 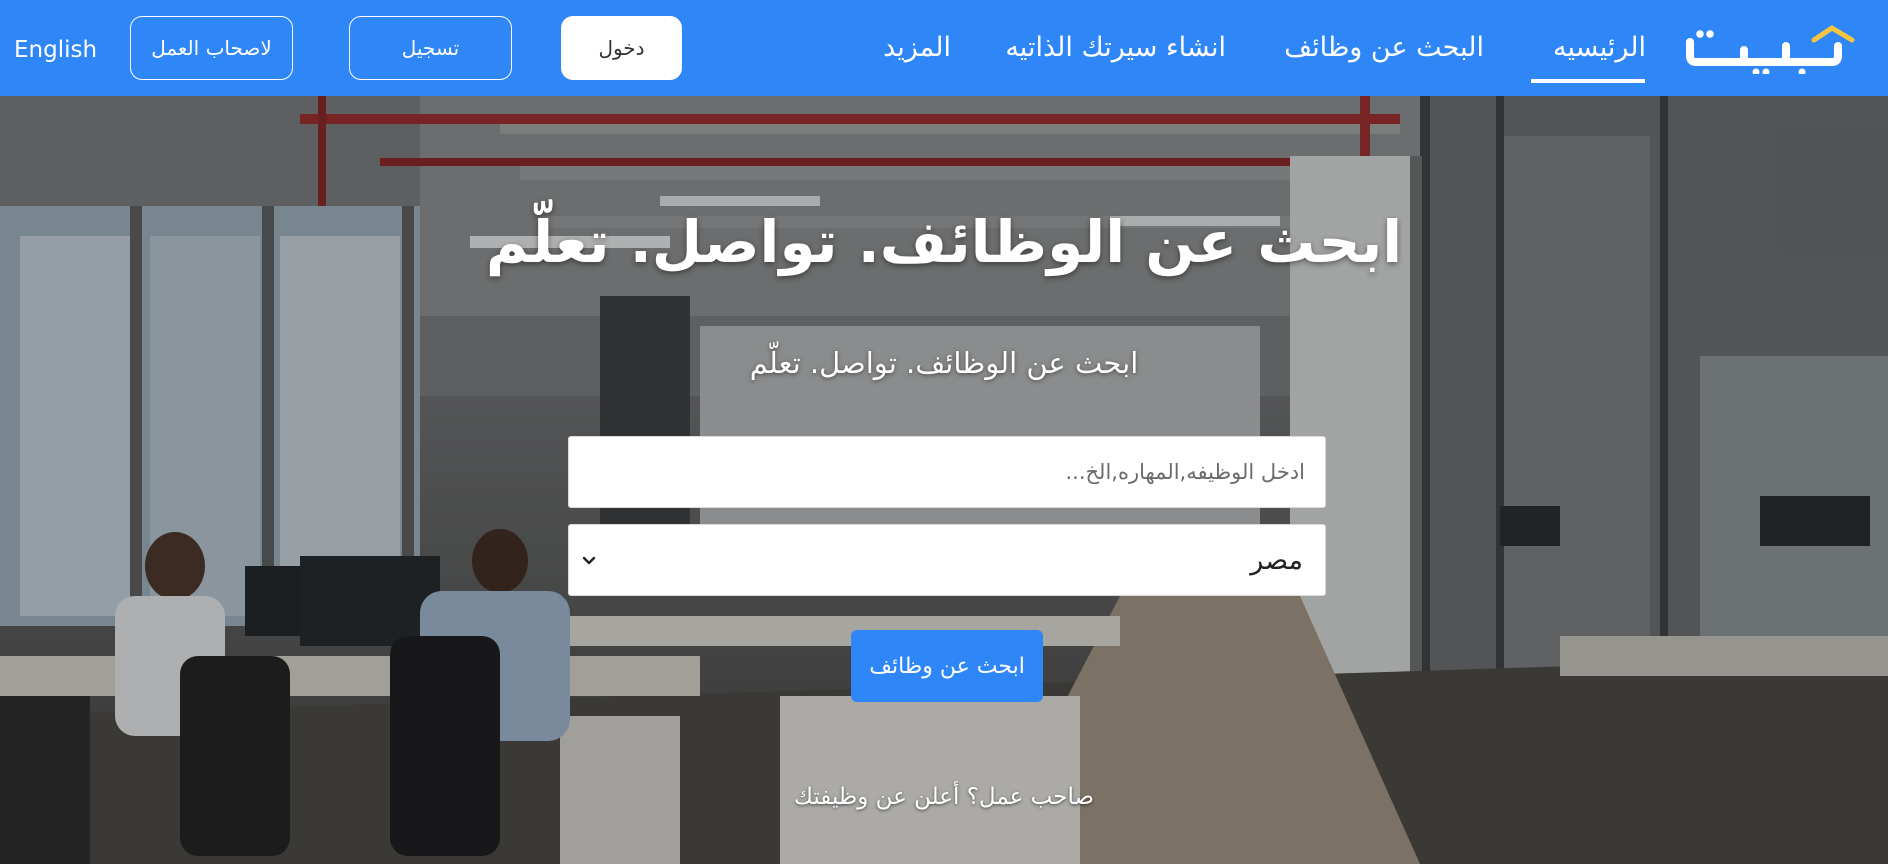 I want to click on brand-logo, so click(x=1770, y=48).